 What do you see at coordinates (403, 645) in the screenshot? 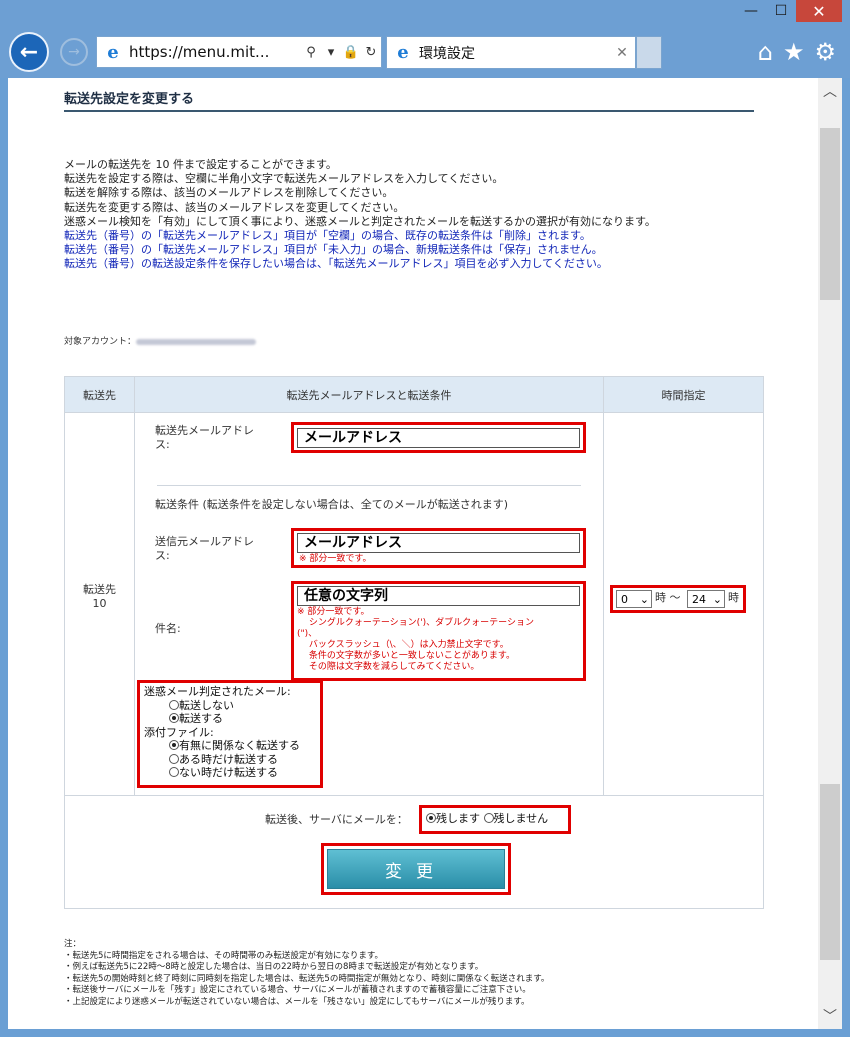
I see `subject-note-line: バックスラッシュ（\、＼）は入力禁止文字です。` at bounding box center [403, 645].